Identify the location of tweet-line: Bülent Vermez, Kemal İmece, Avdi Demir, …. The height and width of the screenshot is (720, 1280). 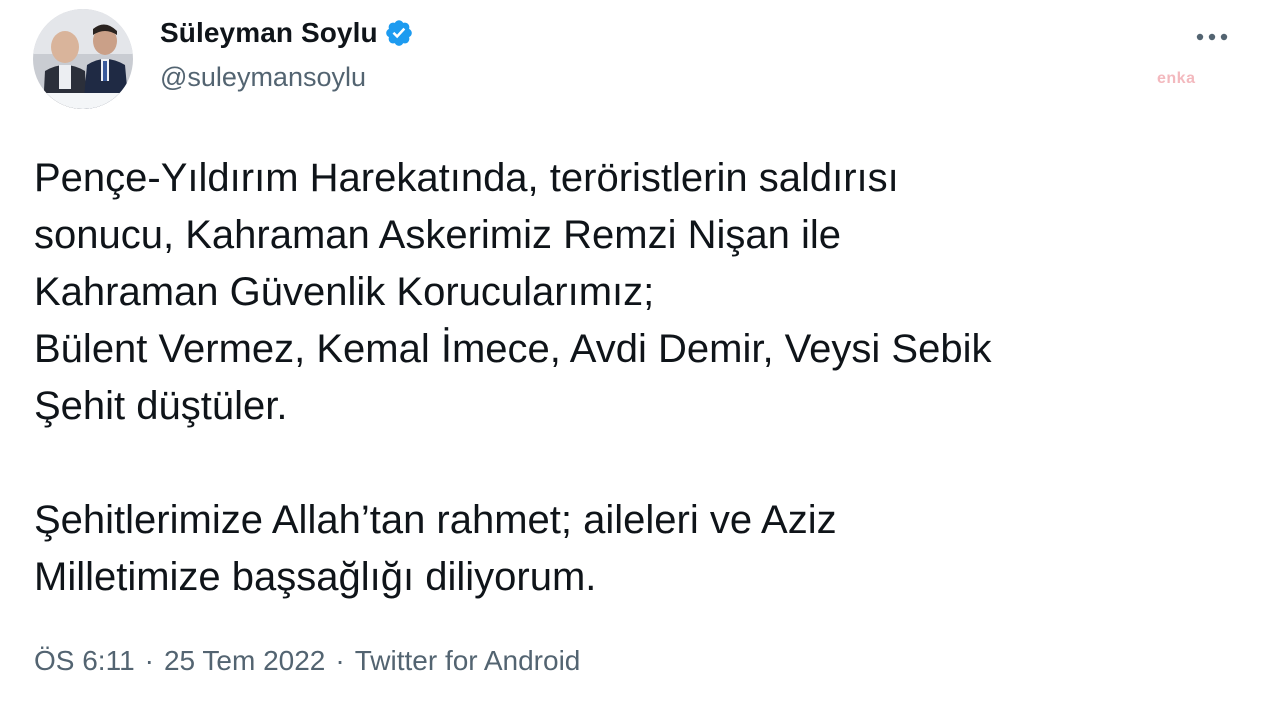
(513, 349).